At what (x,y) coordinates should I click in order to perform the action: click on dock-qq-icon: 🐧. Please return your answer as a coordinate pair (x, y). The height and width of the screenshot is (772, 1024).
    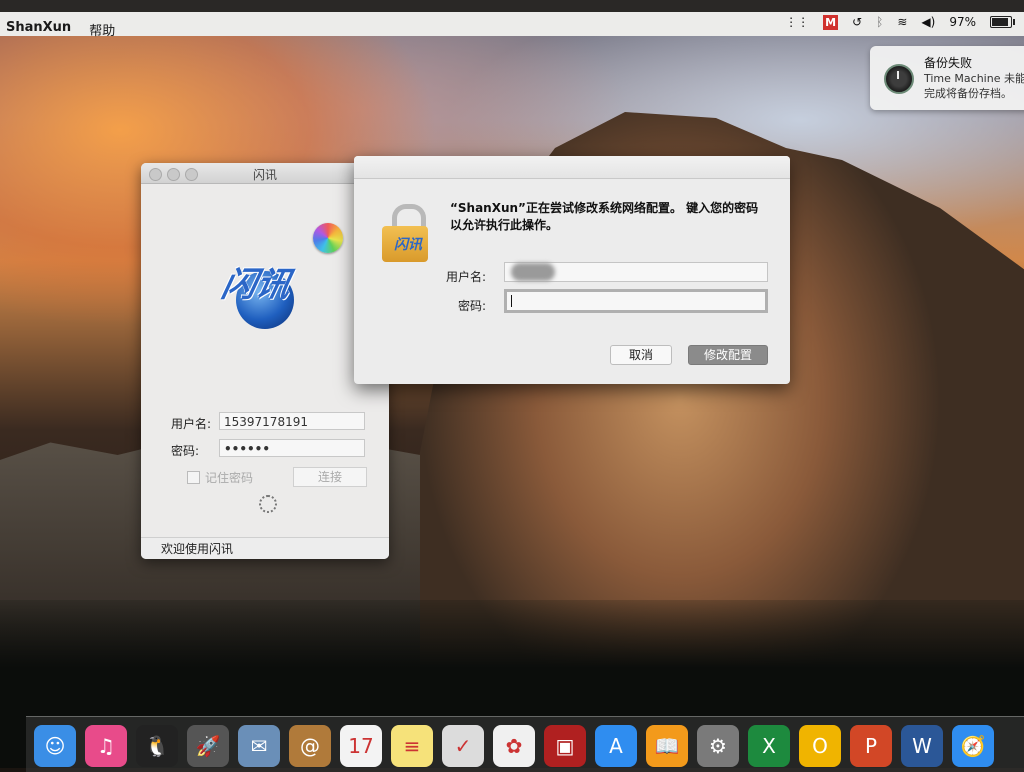
    Looking at the image, I should click on (157, 746).